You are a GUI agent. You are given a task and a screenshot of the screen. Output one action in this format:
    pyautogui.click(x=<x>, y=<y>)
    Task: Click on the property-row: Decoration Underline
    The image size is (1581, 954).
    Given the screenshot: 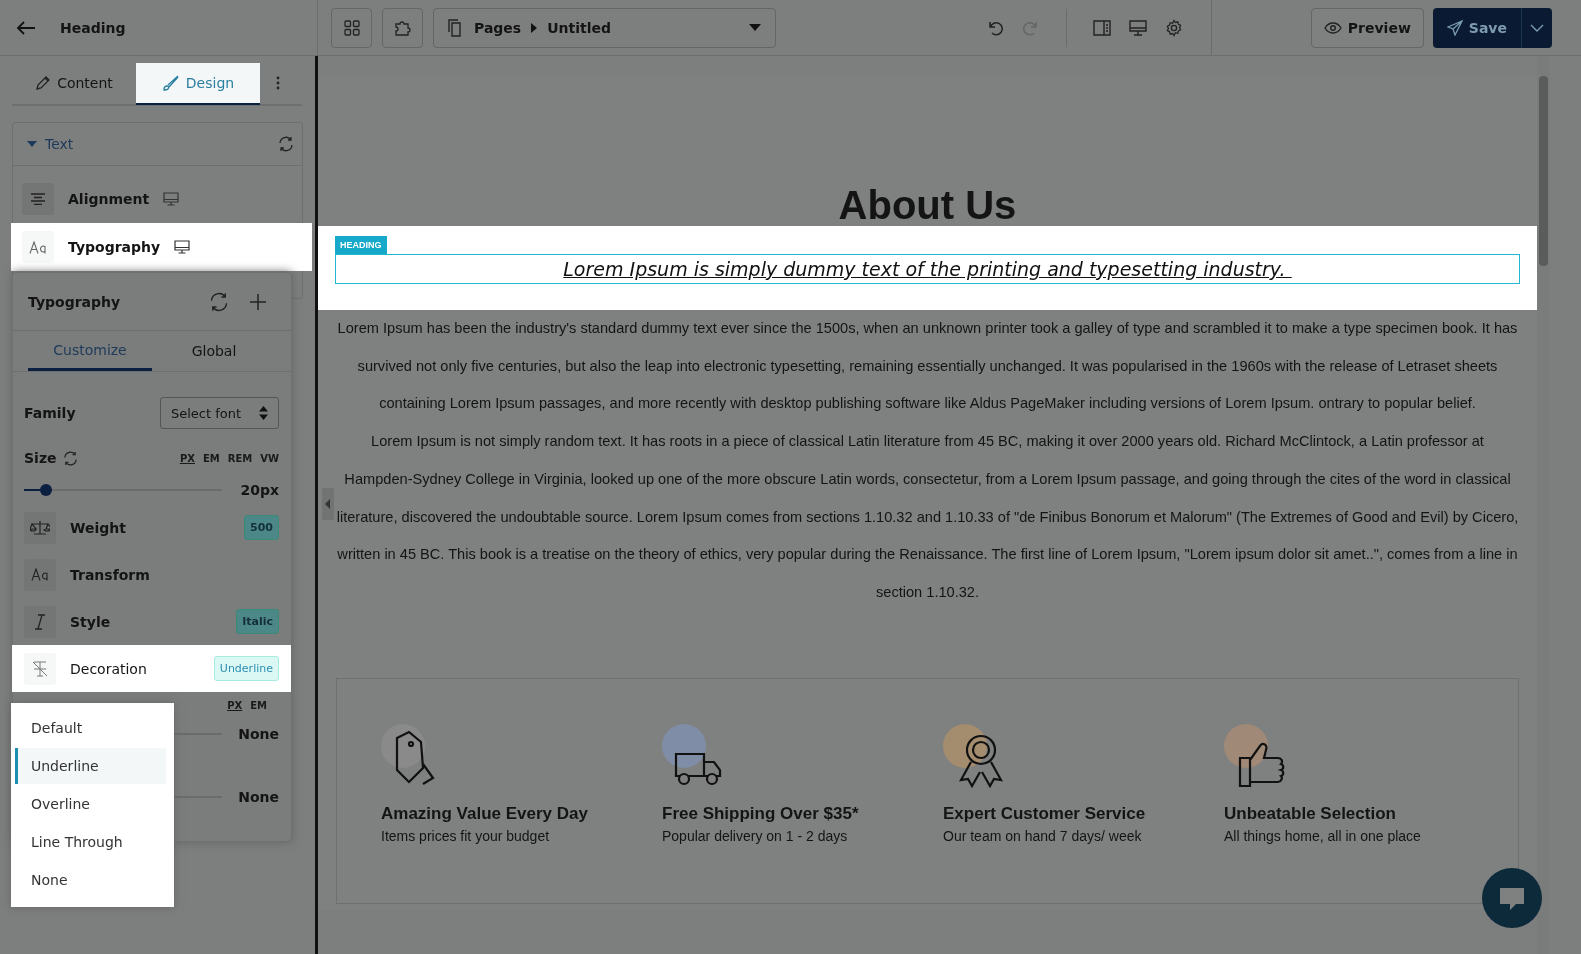 What is the action you would take?
    pyautogui.click(x=151, y=668)
    